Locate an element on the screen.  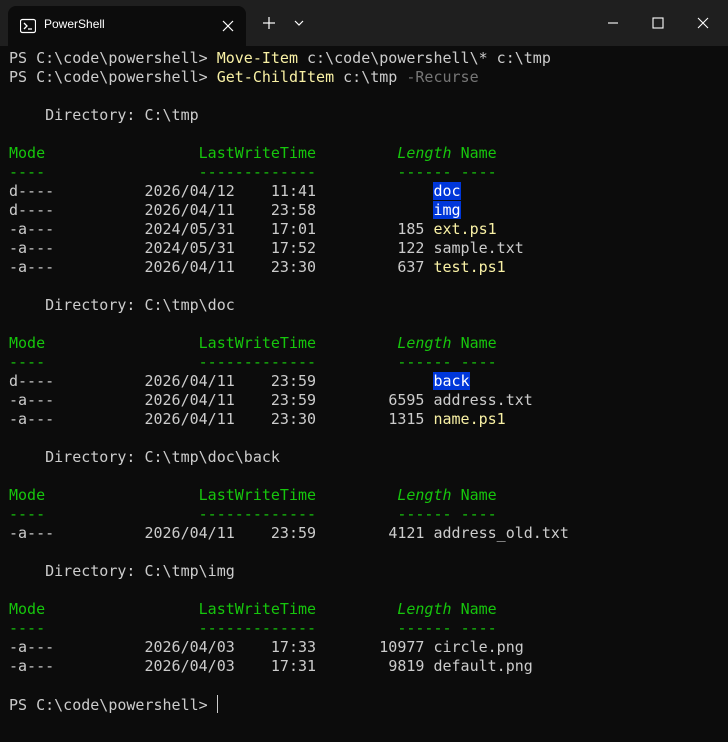
directory-heading: Directory: C:\tmp\img is located at coordinates (122, 571).